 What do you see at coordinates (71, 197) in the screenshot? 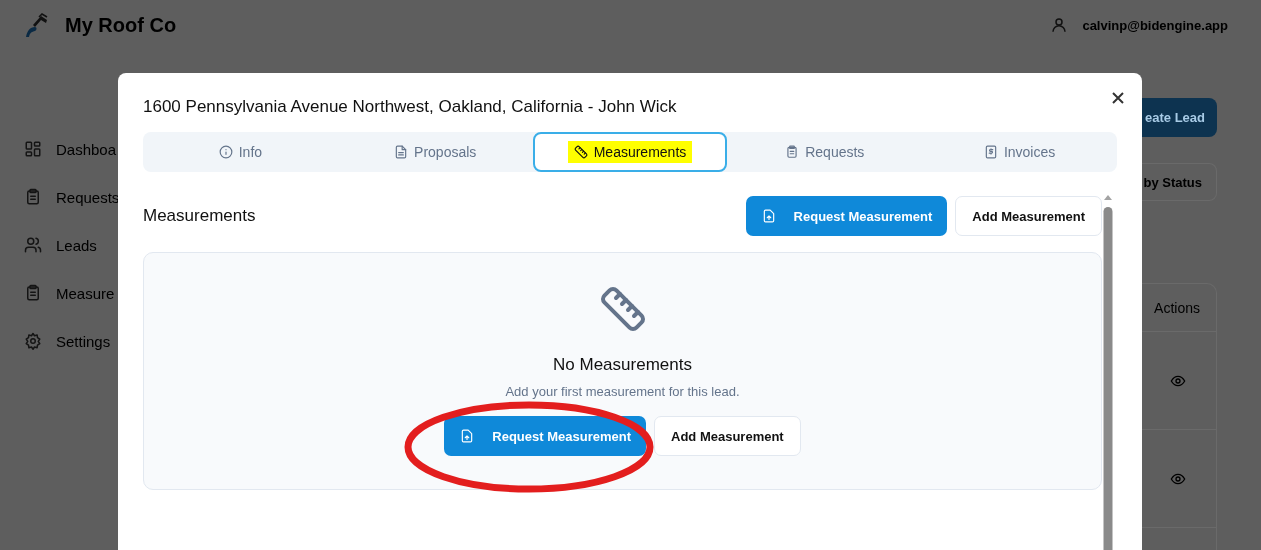
I see `sidebar-item: Requests` at bounding box center [71, 197].